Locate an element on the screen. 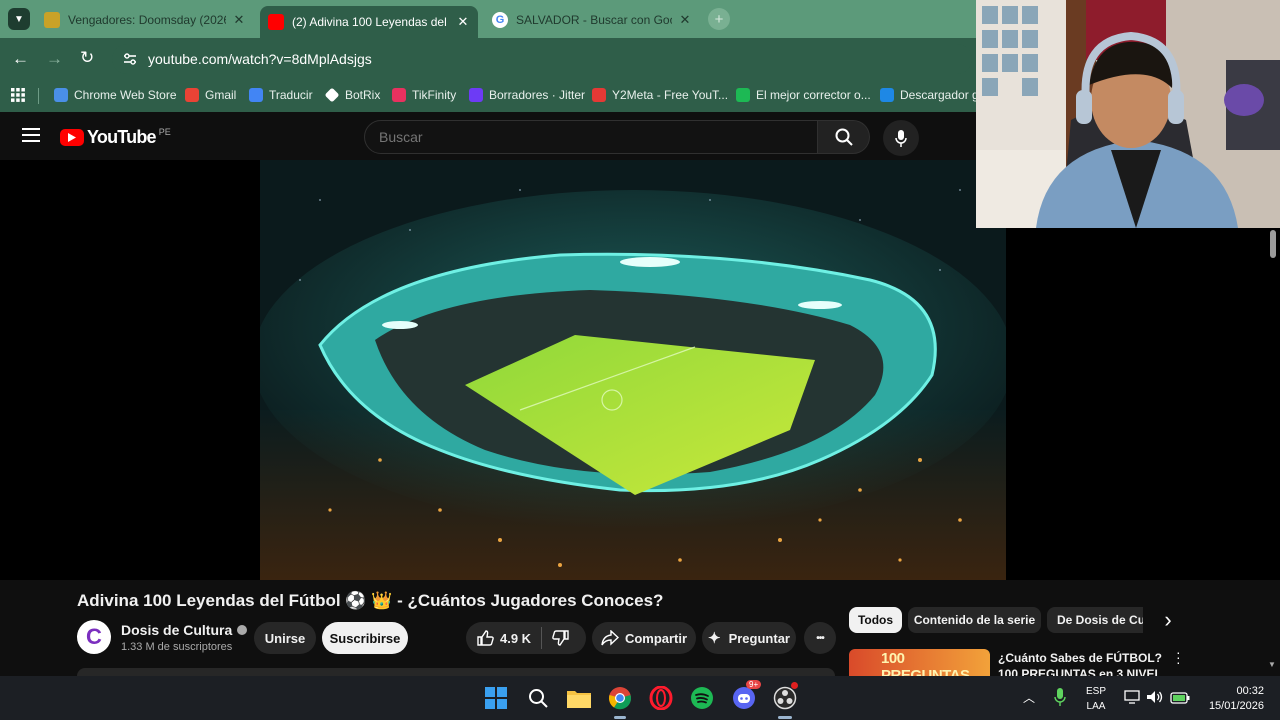 This screenshot has height=720, width=1280. discord-icon: 9+ is located at coordinates (746, 696).